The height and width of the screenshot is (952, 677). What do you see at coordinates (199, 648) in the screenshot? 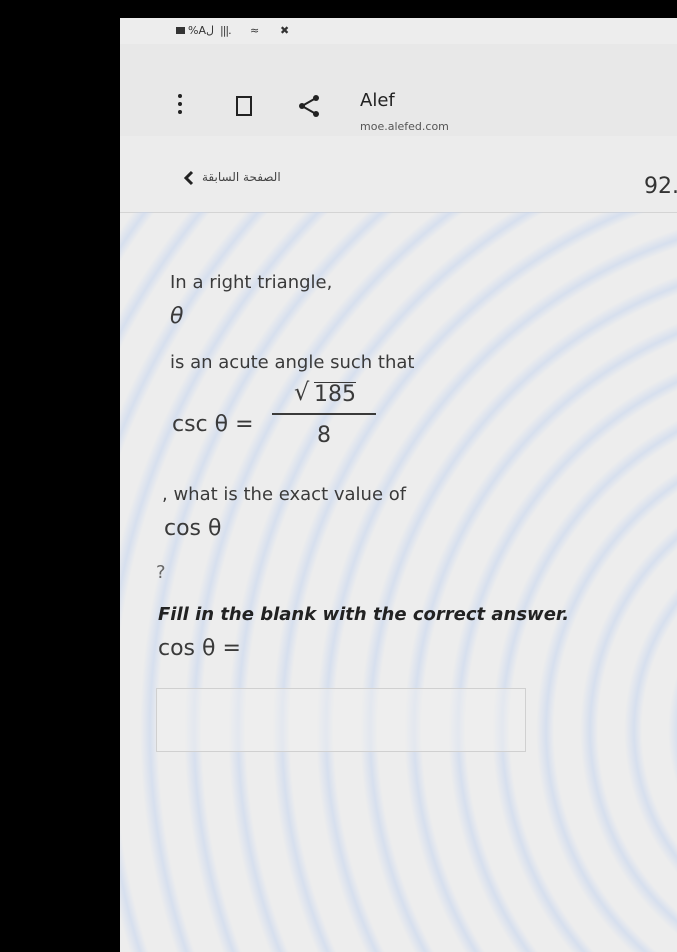
I see `answer-label: cos θ =` at bounding box center [199, 648].